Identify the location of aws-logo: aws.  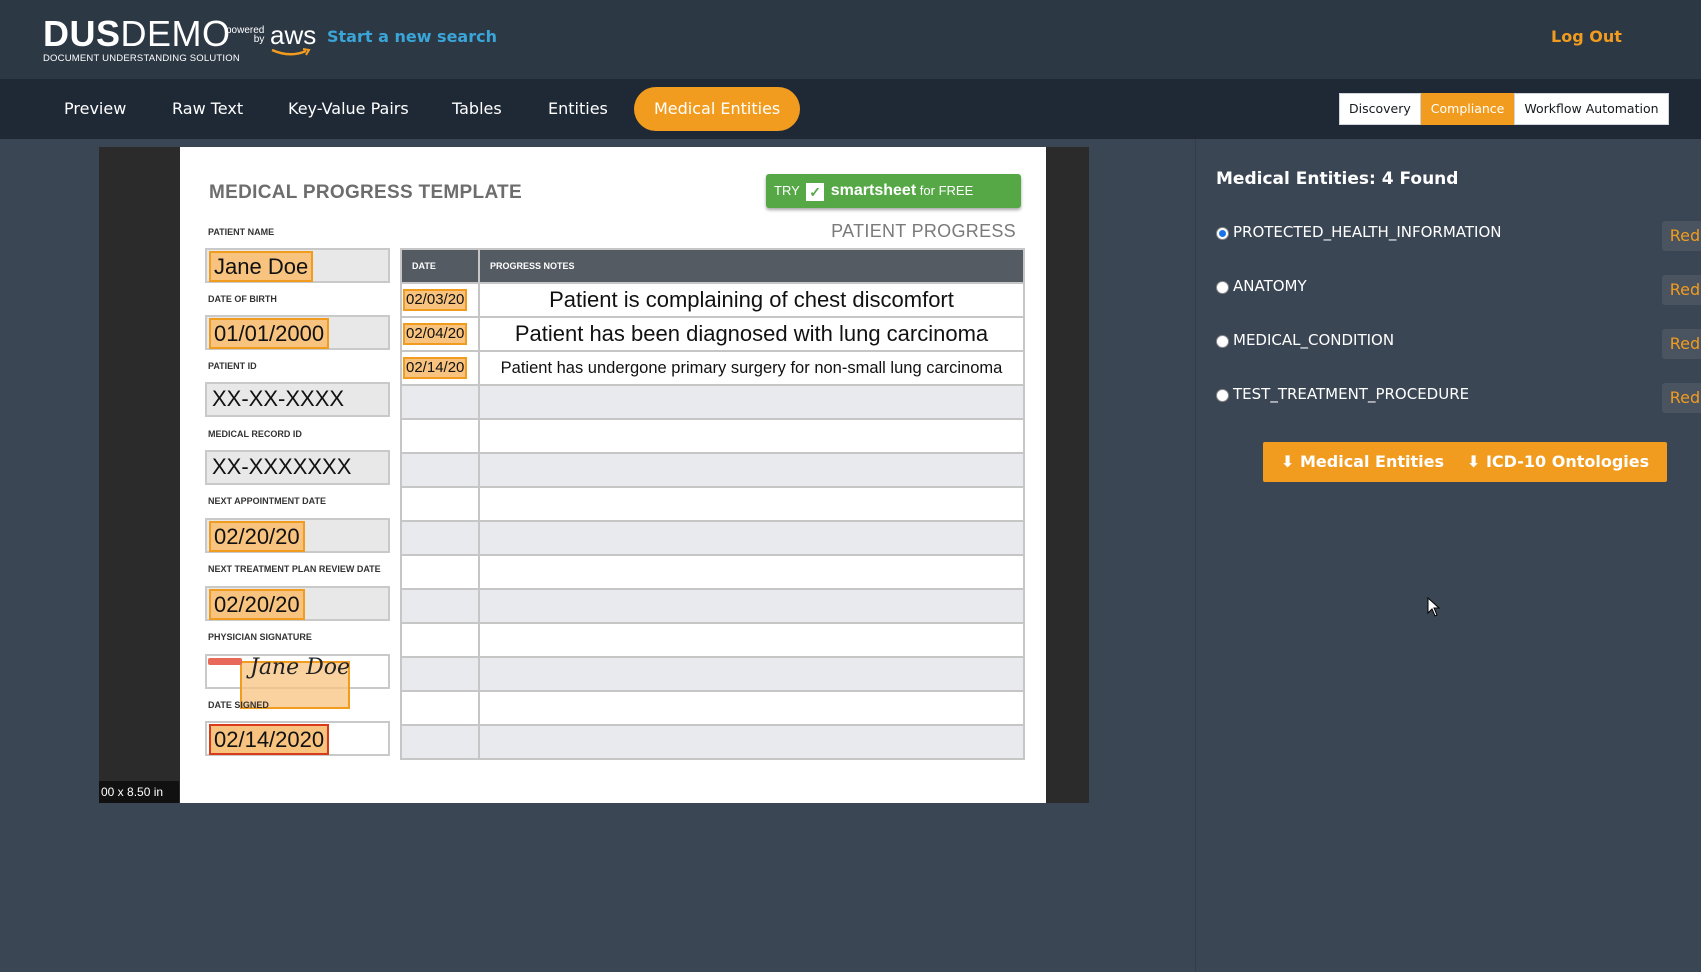
(293, 35).